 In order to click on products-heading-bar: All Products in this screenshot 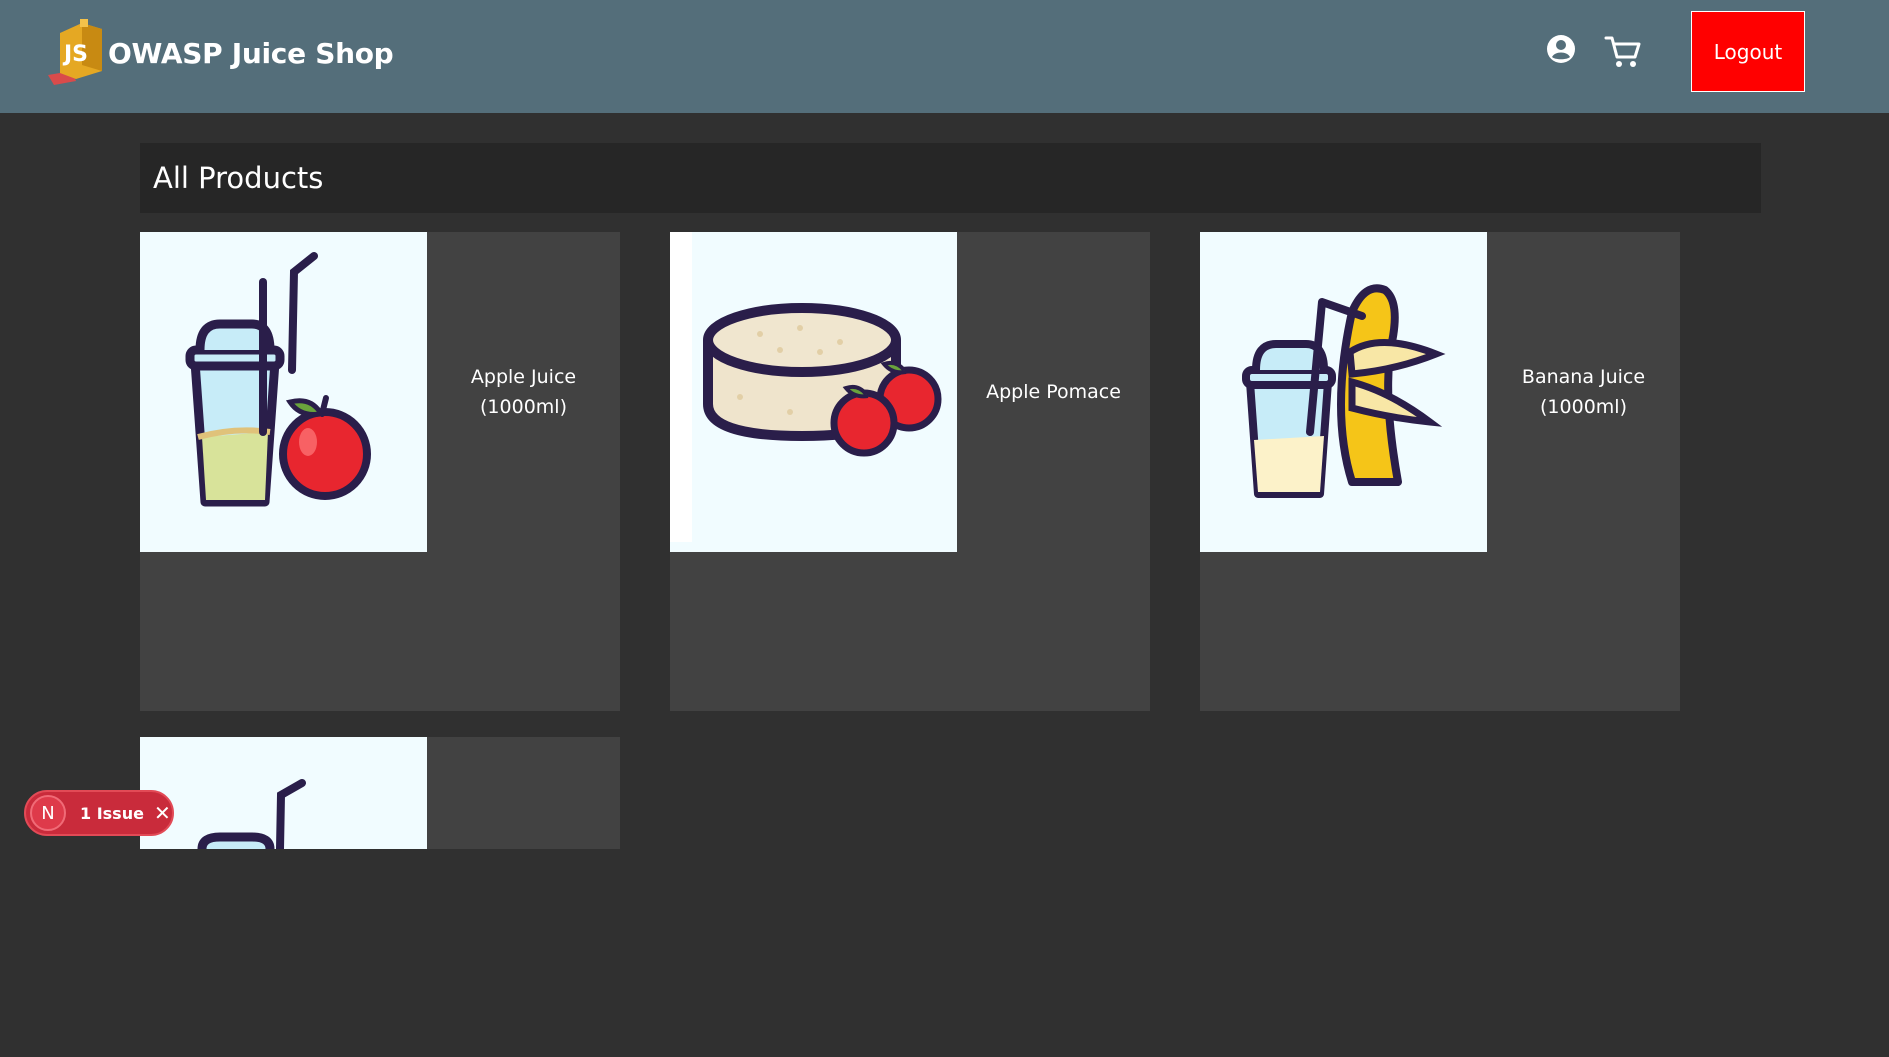, I will do `click(950, 178)`.